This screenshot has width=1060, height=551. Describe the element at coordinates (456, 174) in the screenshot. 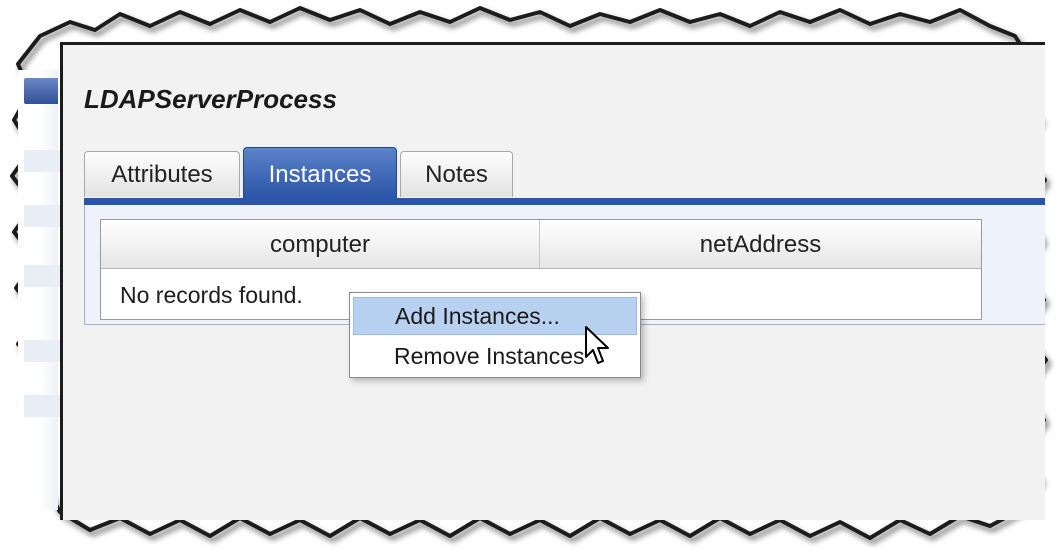

I see `tab-notes: Notes` at that location.